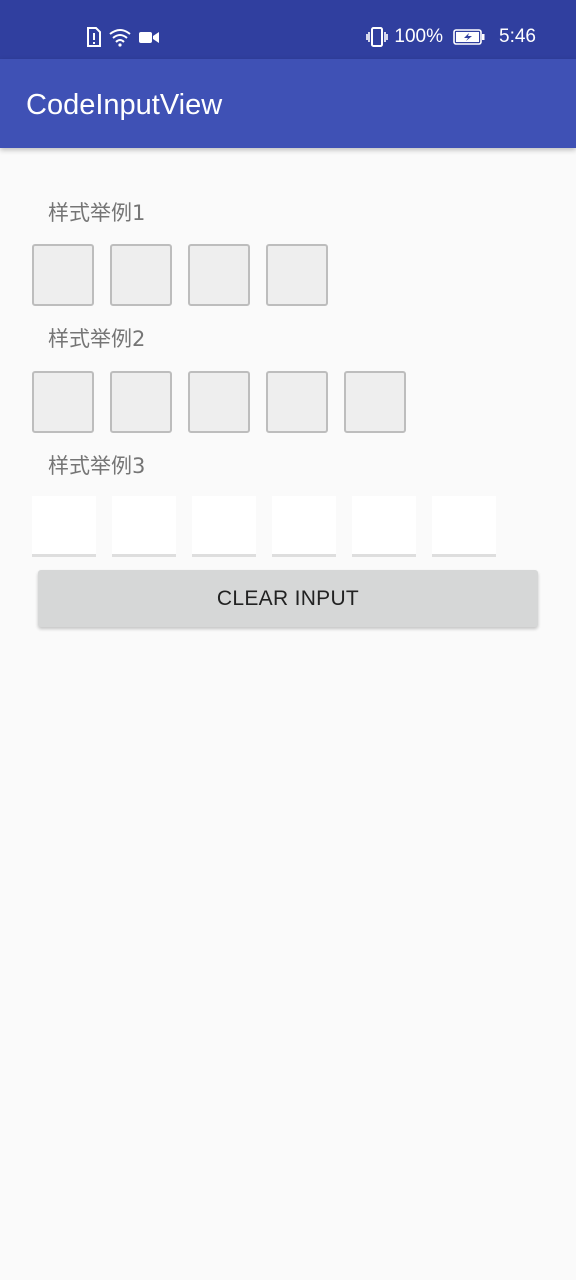 The image size is (576, 1280). I want to click on battery-percent: 100%, so click(419, 36).